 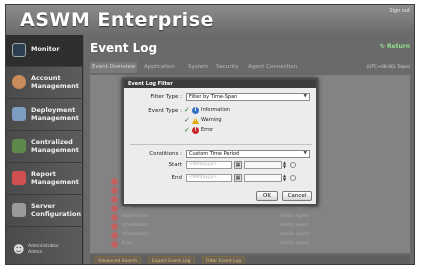 What do you see at coordinates (297, 196) in the screenshot?
I see `cancel-button: Cancel` at bounding box center [297, 196].